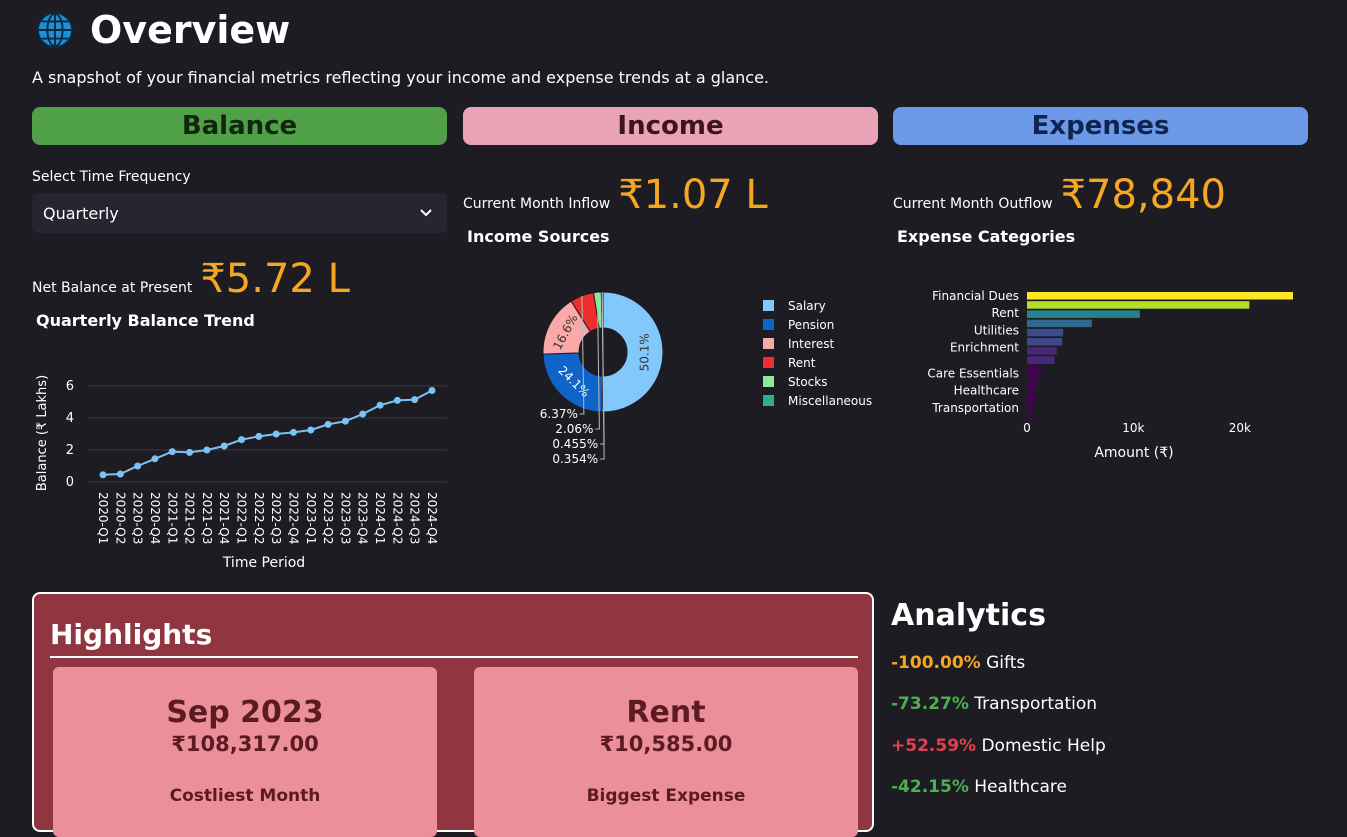  What do you see at coordinates (293, 518) in the screenshot?
I see `x-tick-label: 2022-Q4` at bounding box center [293, 518].